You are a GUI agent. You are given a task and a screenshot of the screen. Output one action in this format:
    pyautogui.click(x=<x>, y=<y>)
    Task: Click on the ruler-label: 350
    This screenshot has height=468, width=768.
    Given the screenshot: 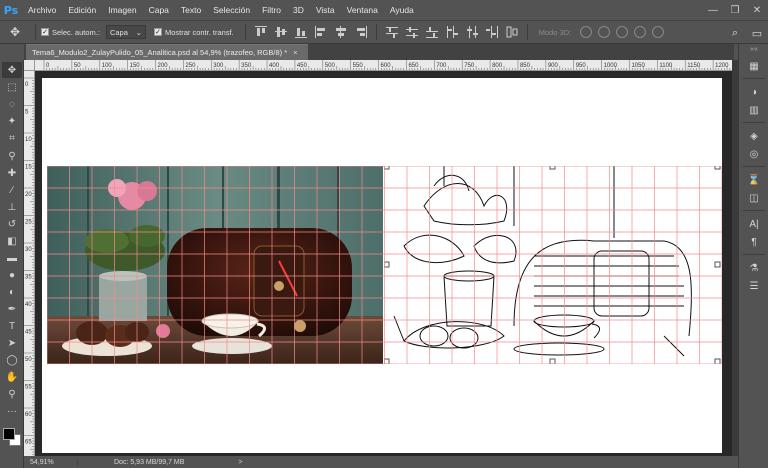 What is the action you would take?
    pyautogui.click(x=246, y=66)
    